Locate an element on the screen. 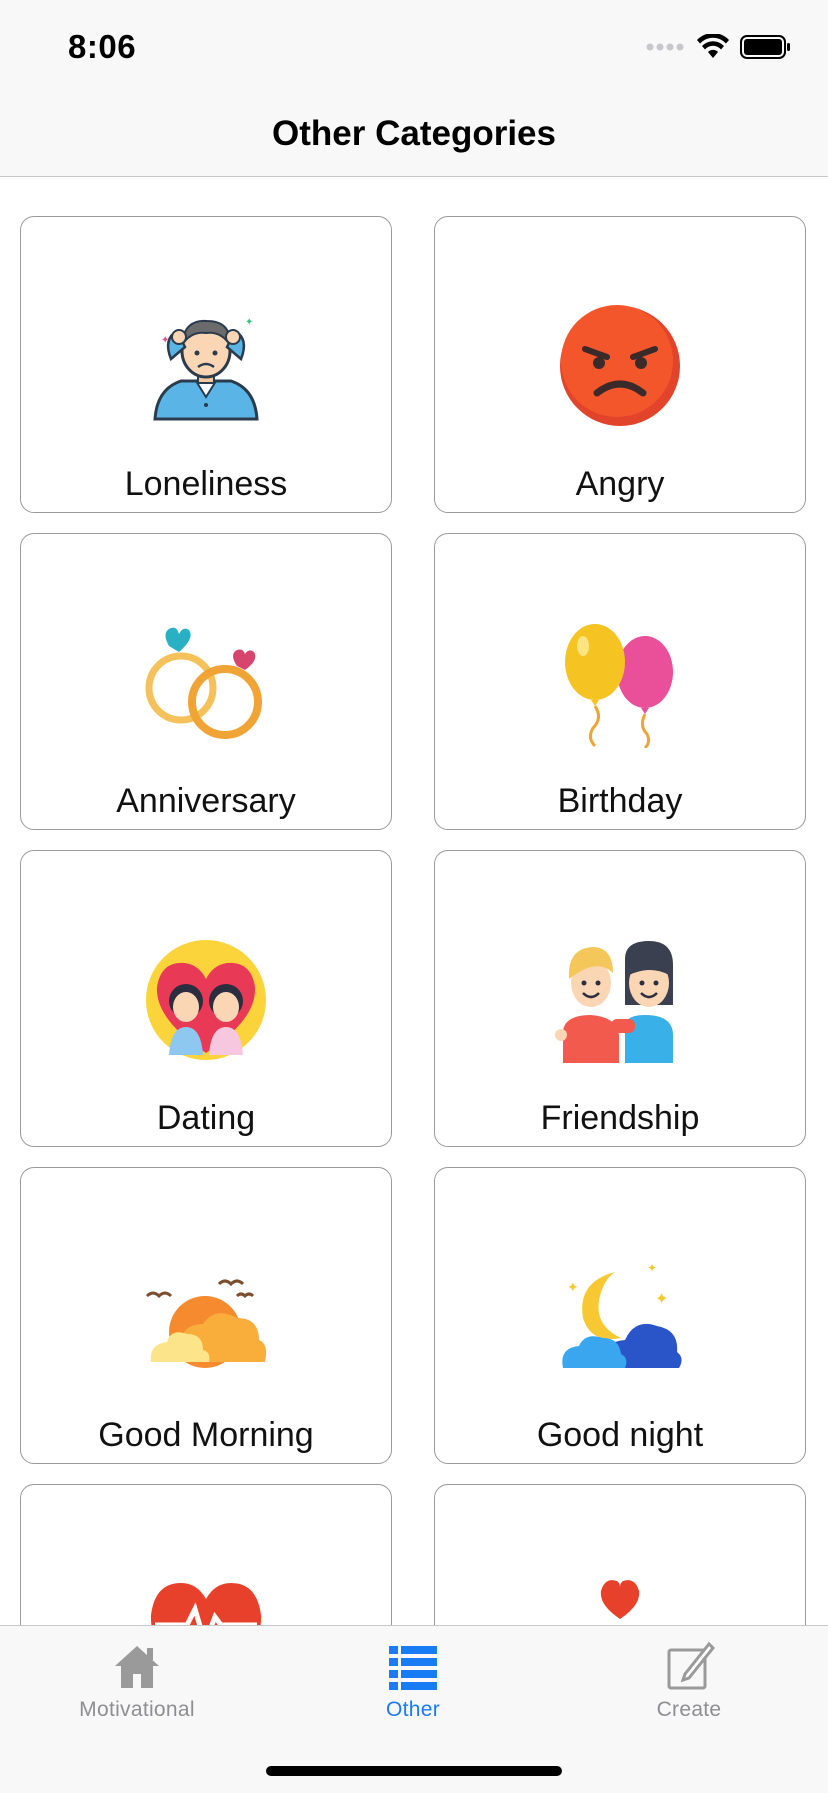 The height and width of the screenshot is (1793, 828). balloons-icon is located at coordinates (619, 686).